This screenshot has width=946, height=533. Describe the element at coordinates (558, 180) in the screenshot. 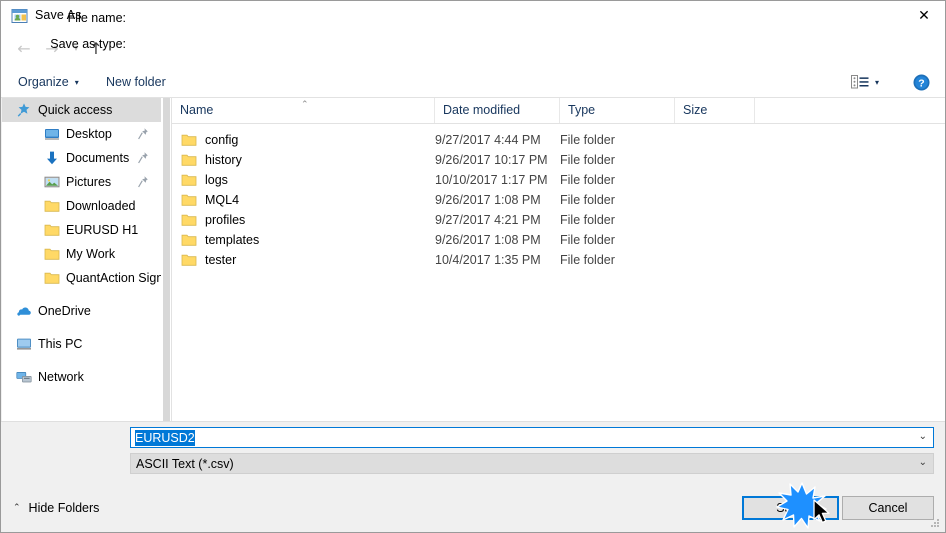

I see `table-row: logs 10/10/2017 1:17 PM File folder` at that location.